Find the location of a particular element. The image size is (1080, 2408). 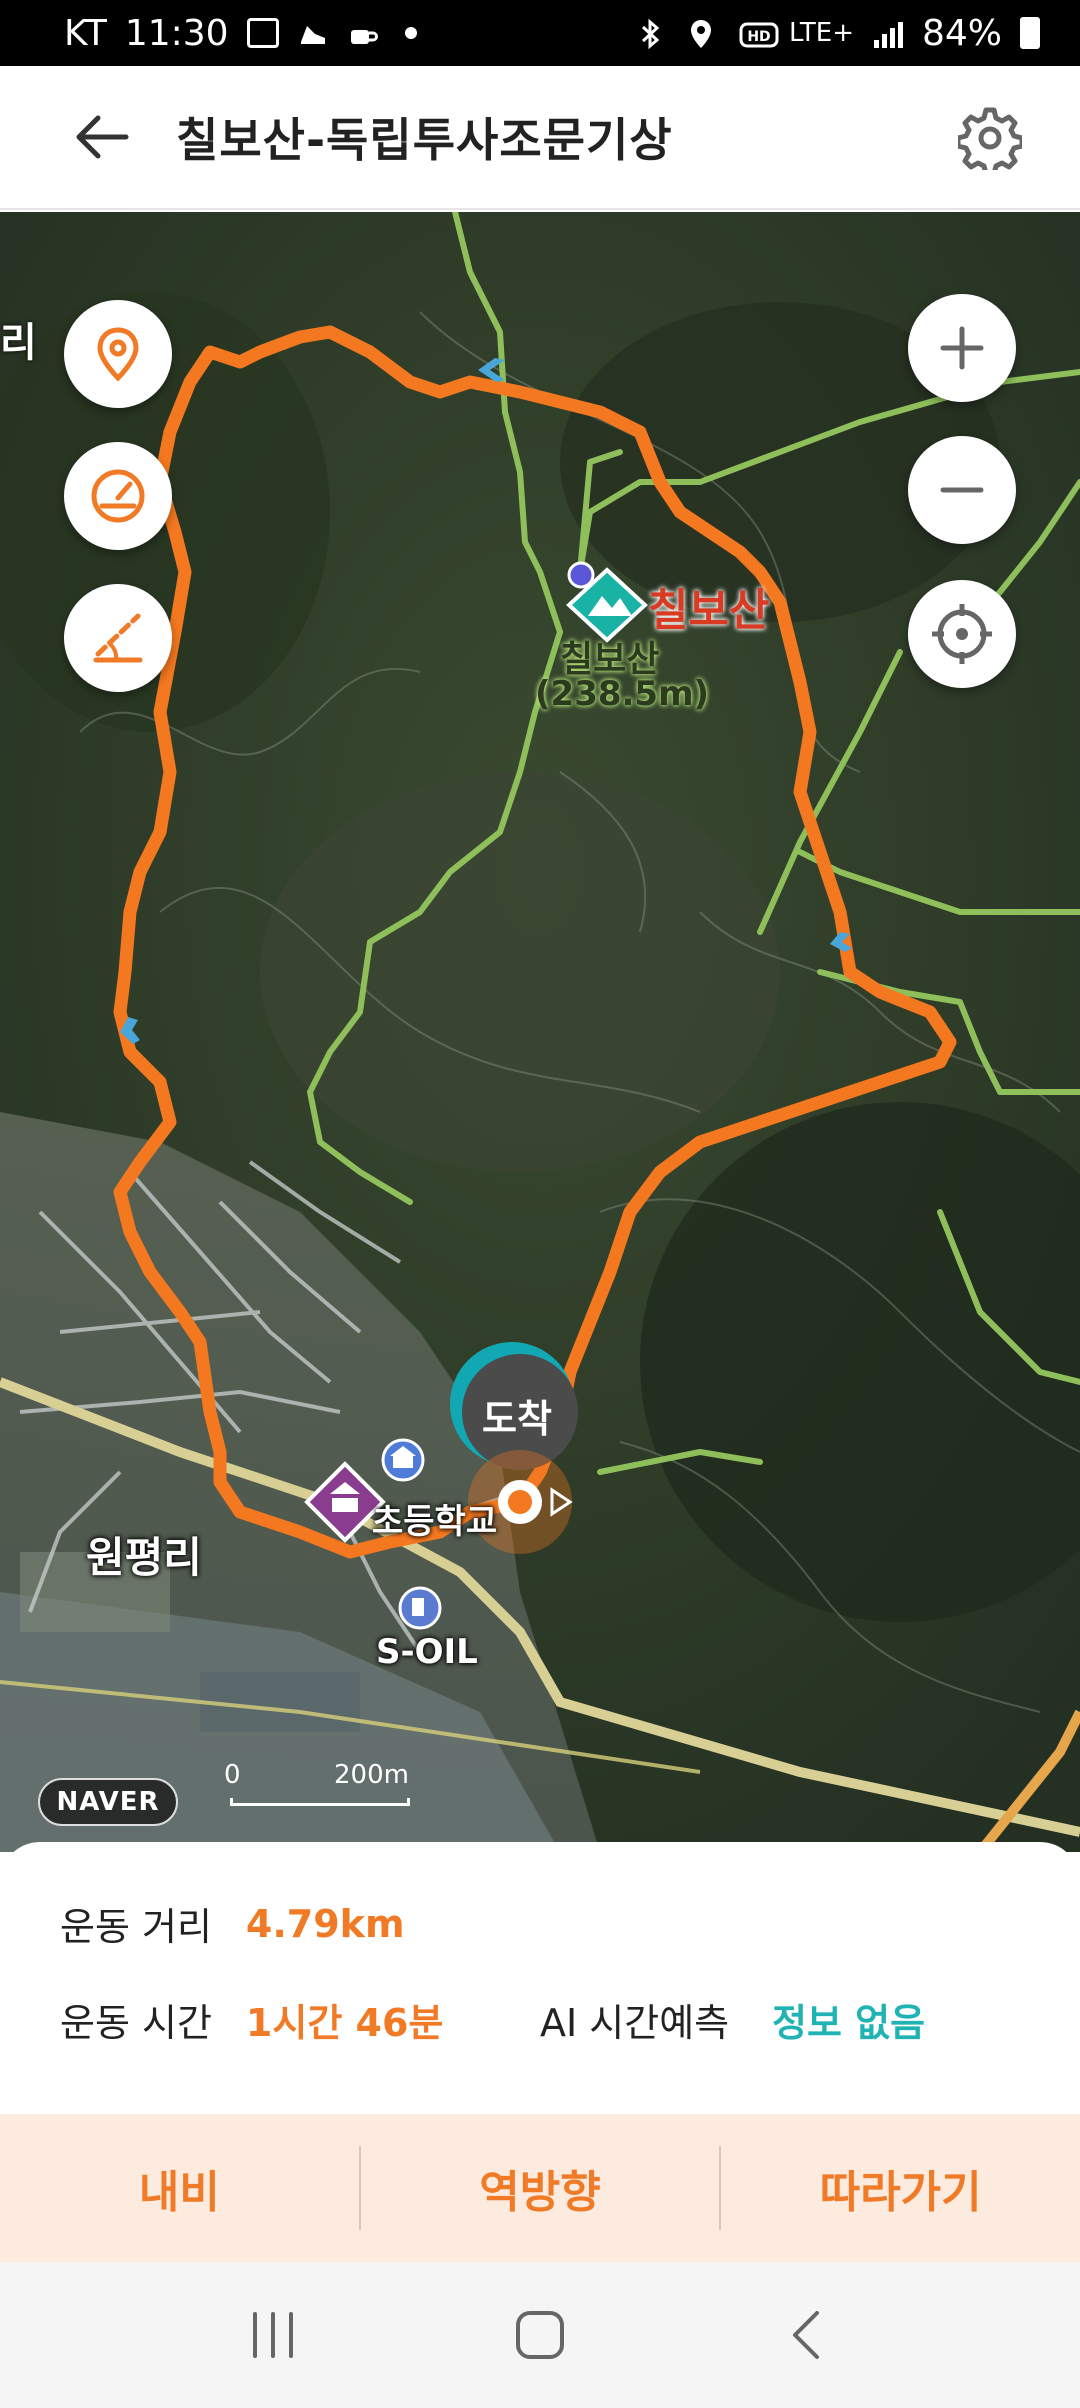

plus-icon is located at coordinates (962, 348).